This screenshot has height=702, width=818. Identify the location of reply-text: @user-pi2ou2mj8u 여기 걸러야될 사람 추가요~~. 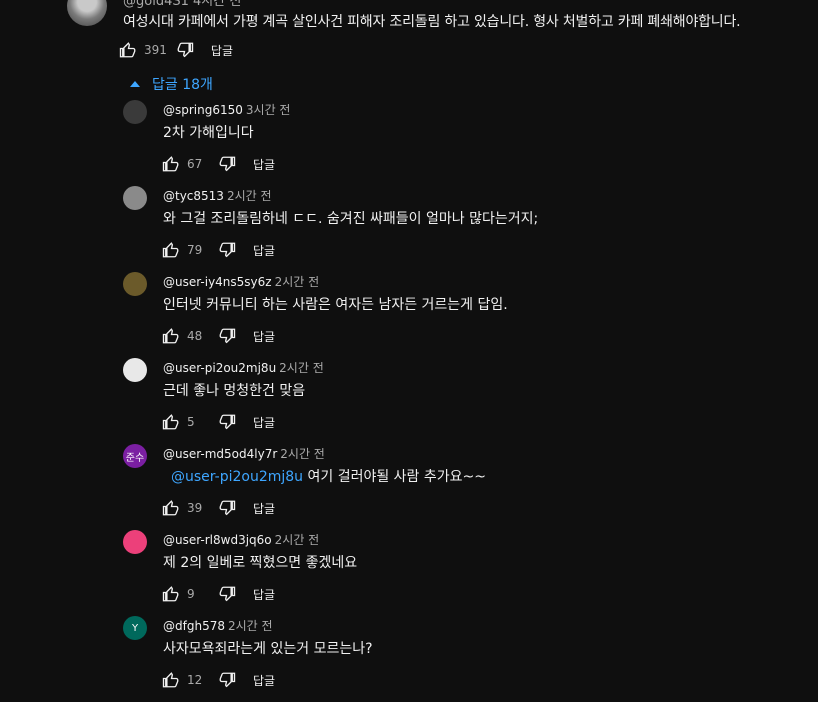
(325, 476).